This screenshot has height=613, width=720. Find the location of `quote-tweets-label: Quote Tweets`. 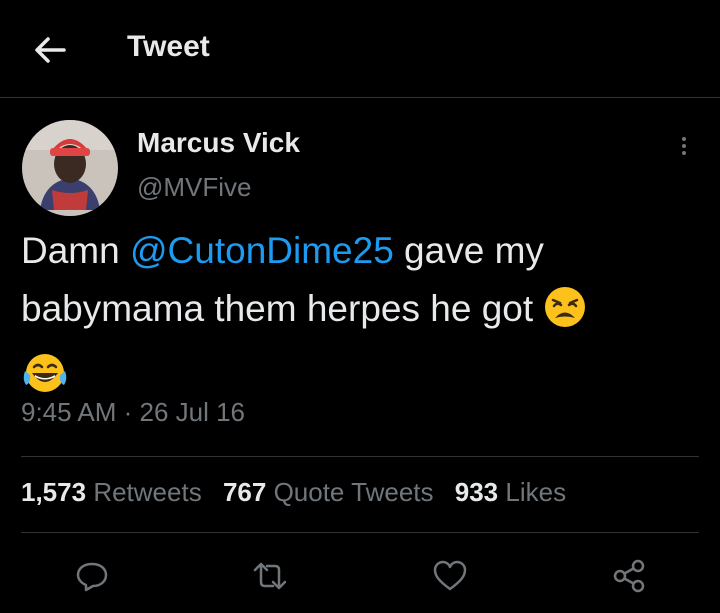

quote-tweets-label: Quote Tweets is located at coordinates (353, 492).